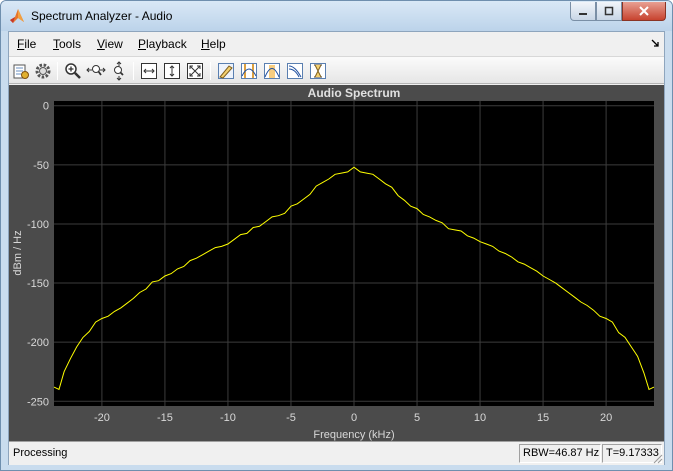 The image size is (673, 471). I want to click on settings-tool-icon, so click(21, 71).